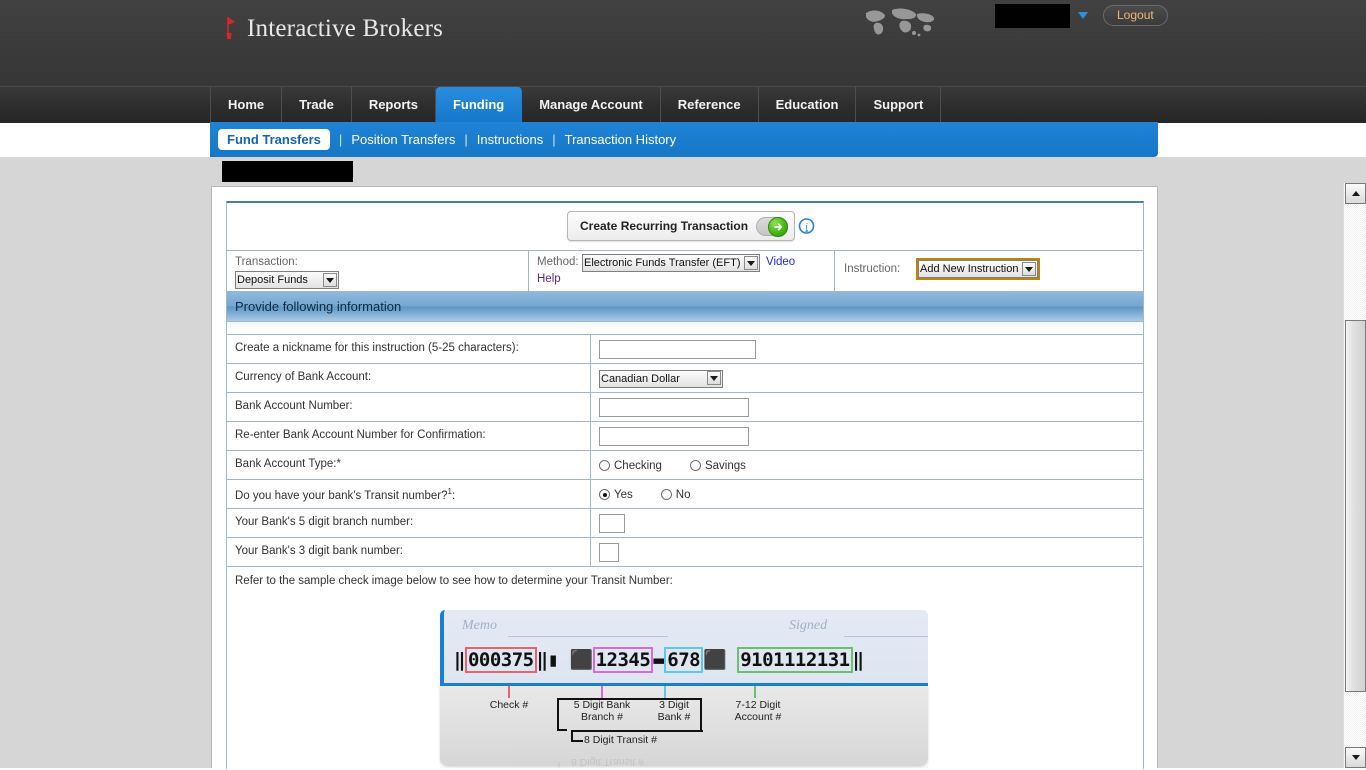 This screenshot has width=1366, height=770. I want to click on radio-label-yes: Yes, so click(623, 494).